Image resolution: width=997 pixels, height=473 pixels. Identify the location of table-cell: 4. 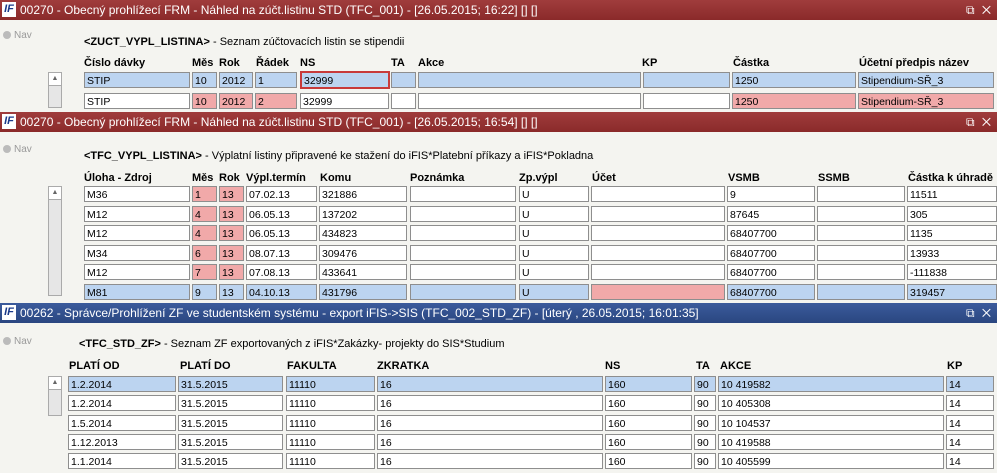
(204, 213).